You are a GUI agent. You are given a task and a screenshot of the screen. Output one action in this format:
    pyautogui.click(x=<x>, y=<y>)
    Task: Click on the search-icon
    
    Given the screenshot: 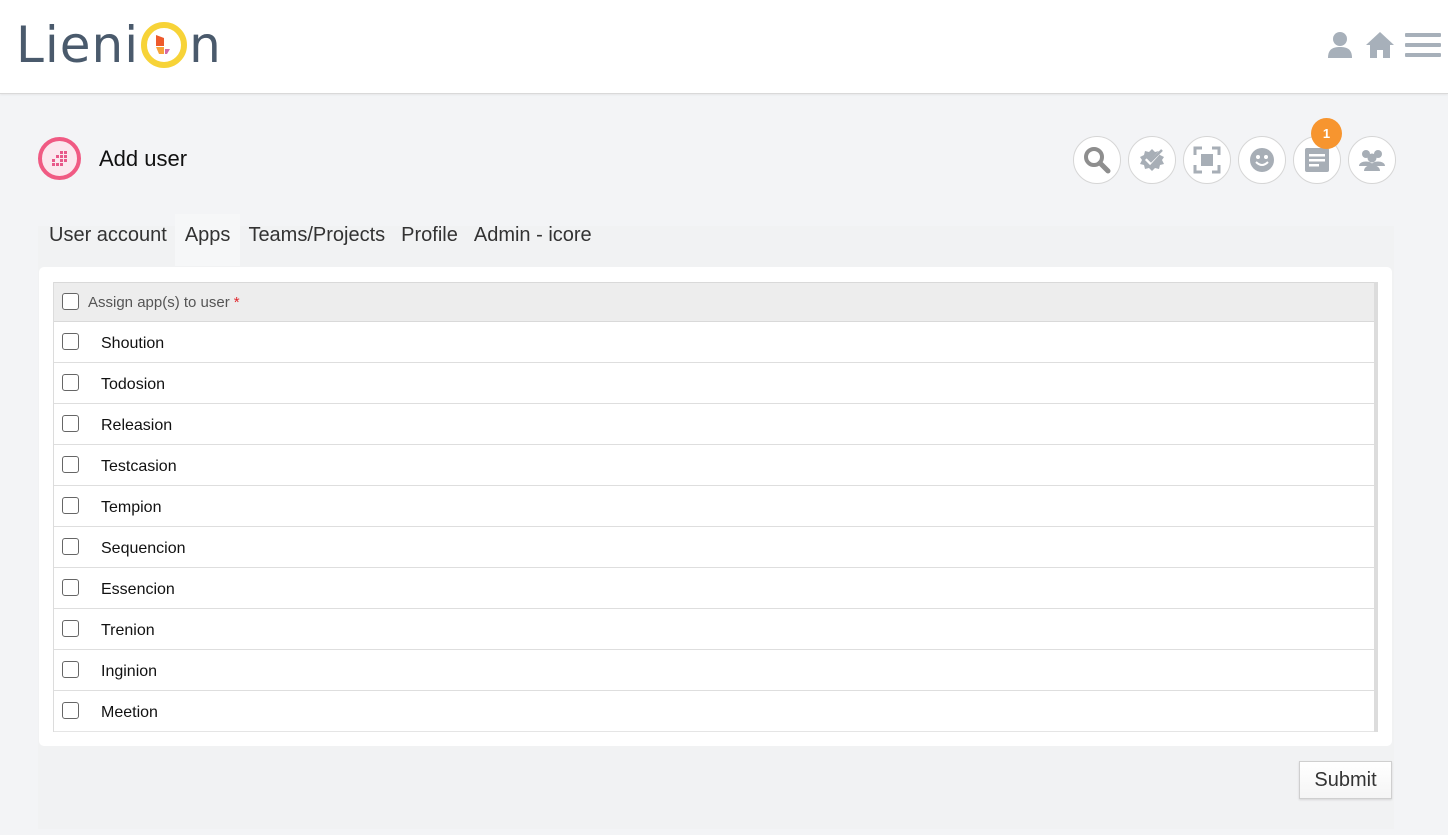 What is the action you would take?
    pyautogui.click(x=1097, y=160)
    